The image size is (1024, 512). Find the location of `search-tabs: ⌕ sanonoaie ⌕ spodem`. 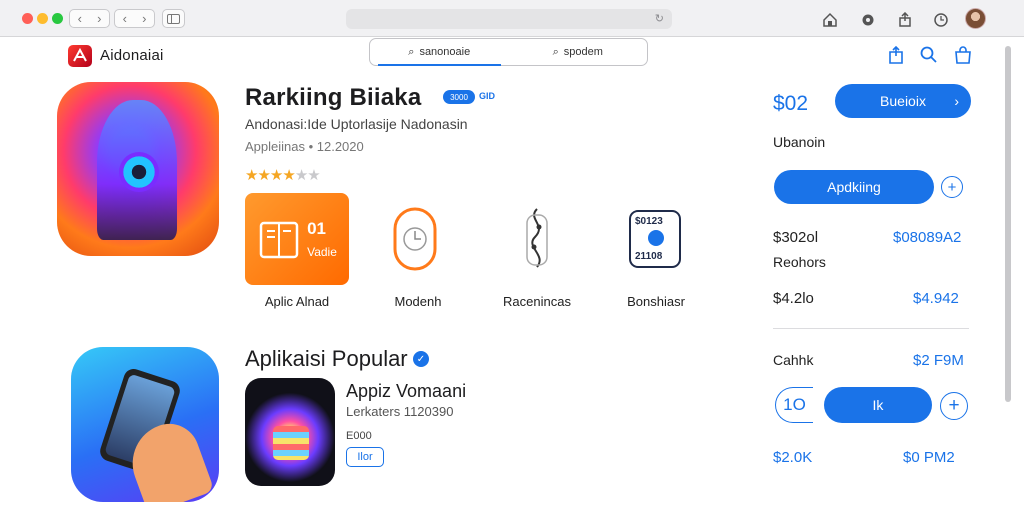

search-tabs: ⌕ sanonoaie ⌕ spodem is located at coordinates (508, 52).